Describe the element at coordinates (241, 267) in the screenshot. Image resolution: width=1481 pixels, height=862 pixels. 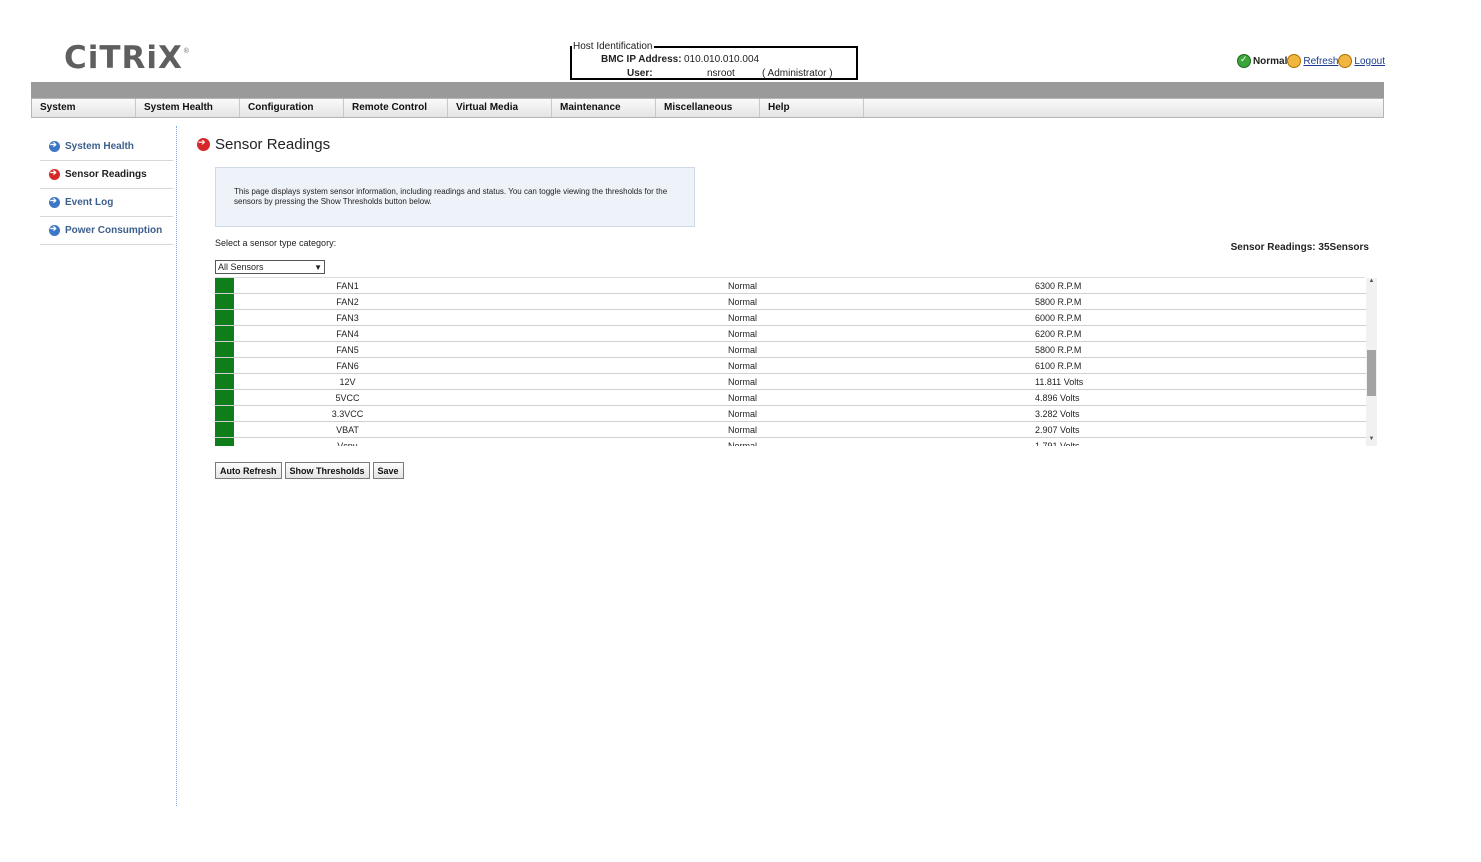
I see `sensor-category-value: All Sensors` at that location.